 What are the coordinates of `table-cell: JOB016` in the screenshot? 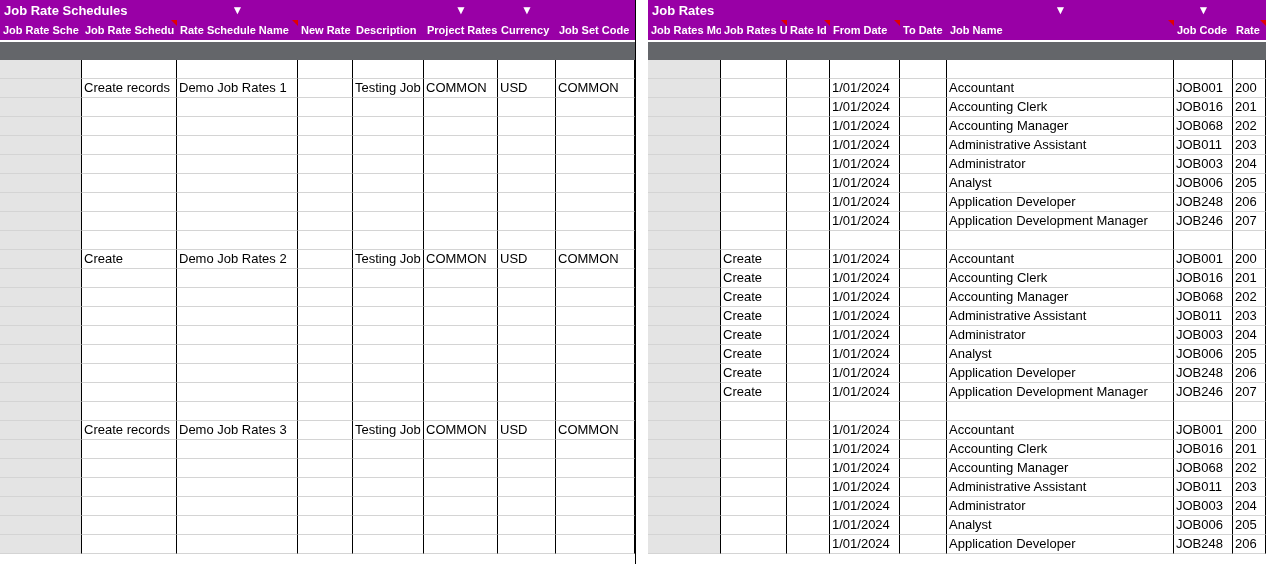 It's located at (1203, 449).